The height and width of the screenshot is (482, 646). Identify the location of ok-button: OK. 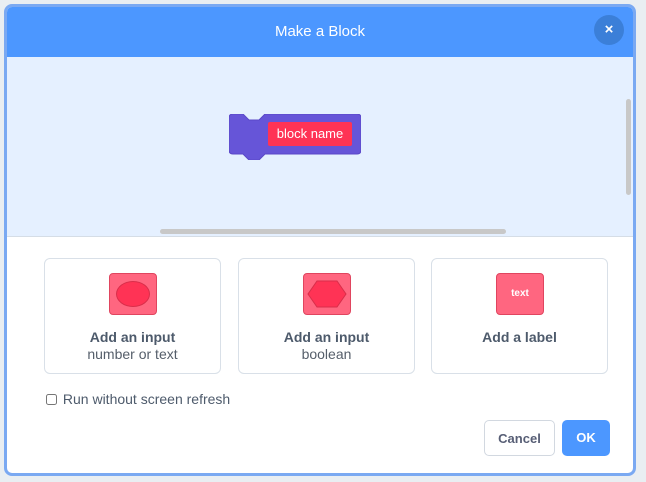
(586, 438).